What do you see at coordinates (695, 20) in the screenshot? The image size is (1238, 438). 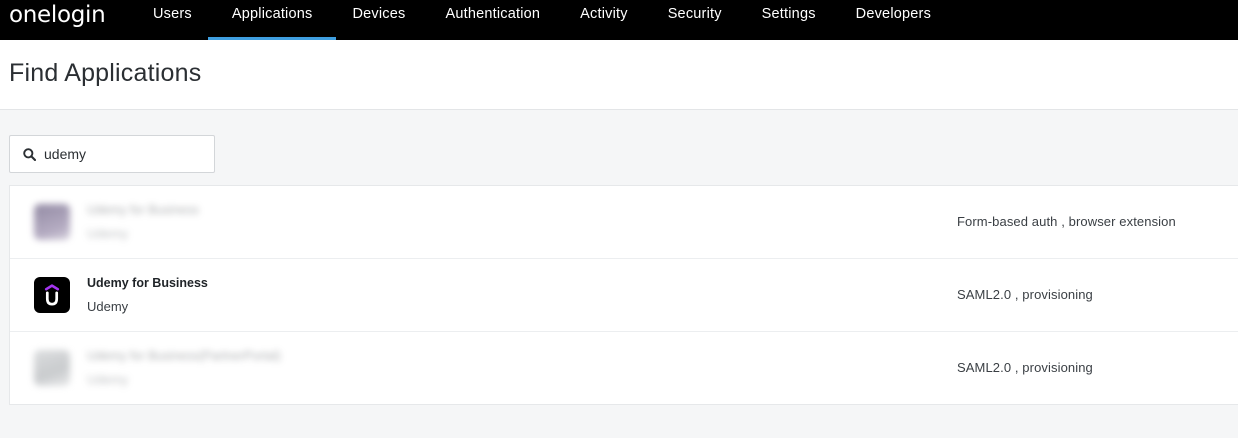 I see `nav-item-security: Security` at bounding box center [695, 20].